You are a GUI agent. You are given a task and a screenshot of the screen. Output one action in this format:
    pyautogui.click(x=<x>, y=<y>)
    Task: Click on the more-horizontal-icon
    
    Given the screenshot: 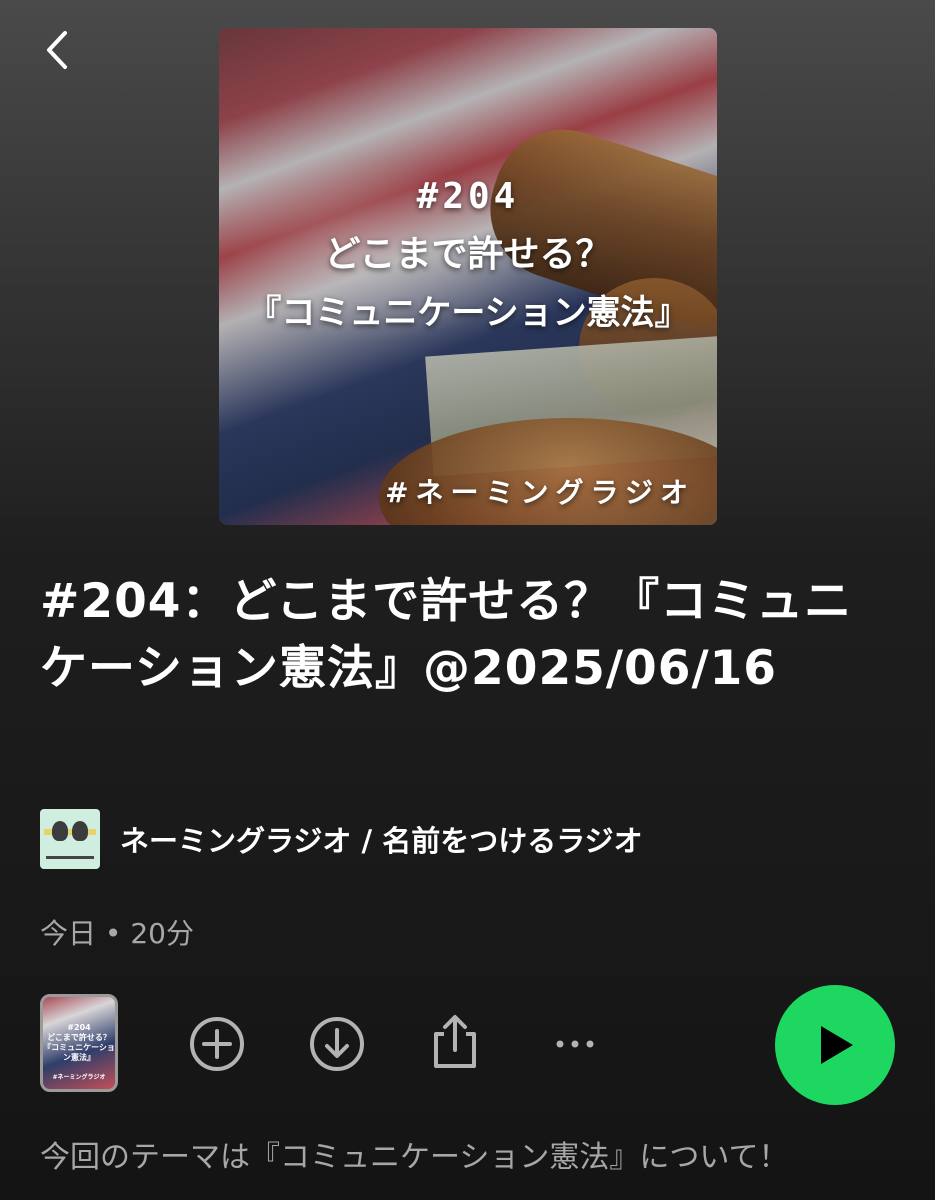 What is the action you would take?
    pyautogui.click(x=575, y=1044)
    